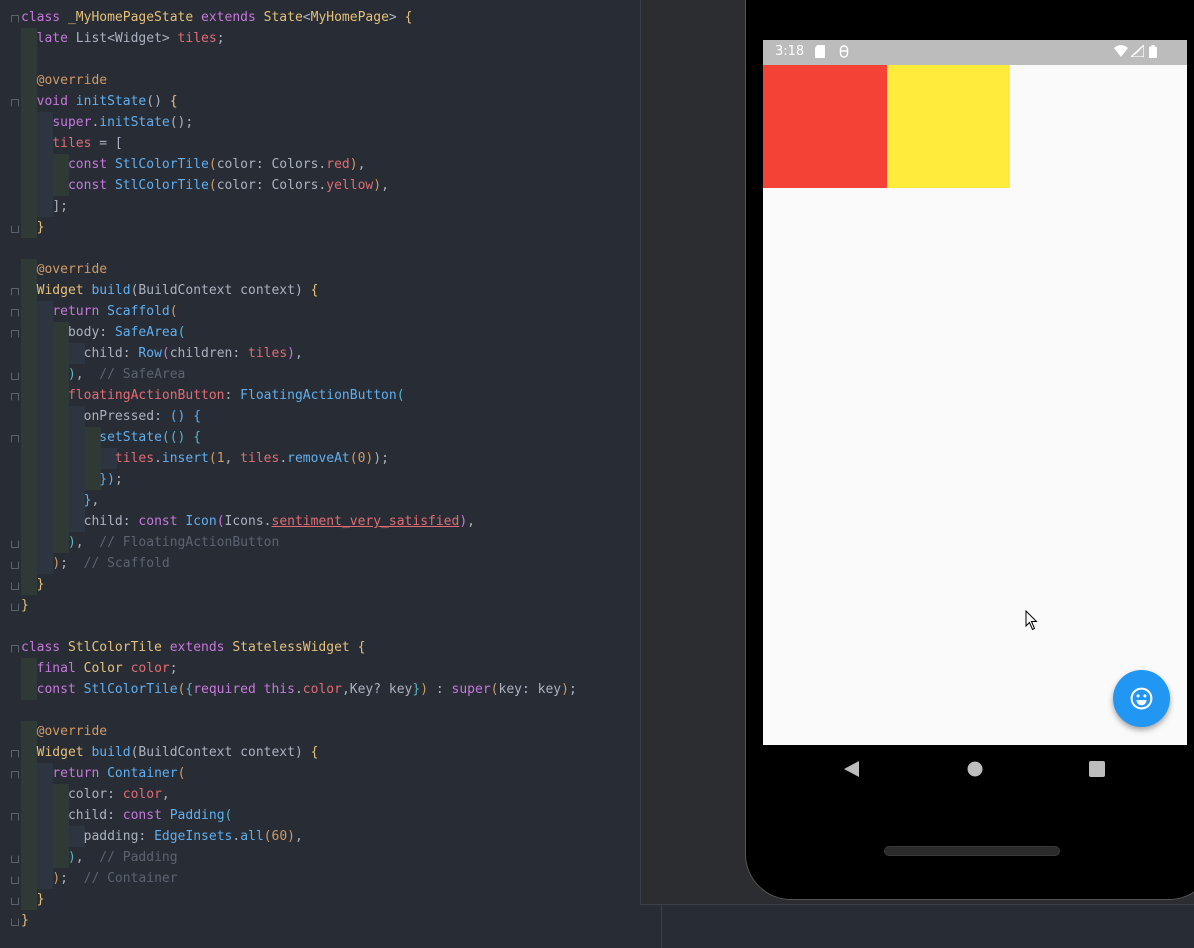 Image resolution: width=1194 pixels, height=948 pixels. Describe the element at coordinates (232, 395) in the screenshot. I see `code-token: :` at that location.